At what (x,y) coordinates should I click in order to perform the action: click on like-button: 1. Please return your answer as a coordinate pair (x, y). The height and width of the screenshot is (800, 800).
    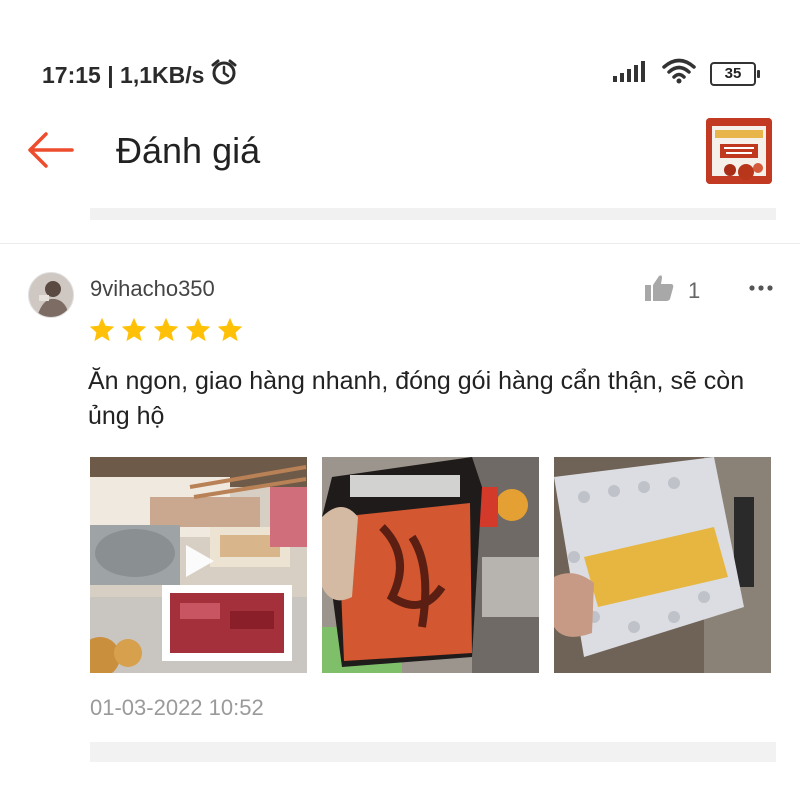
    Looking at the image, I should click on (672, 290).